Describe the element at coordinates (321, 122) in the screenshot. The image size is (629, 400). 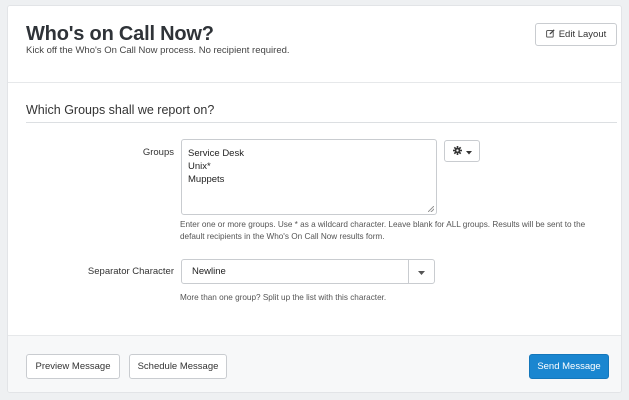
I see `section-divider` at that location.